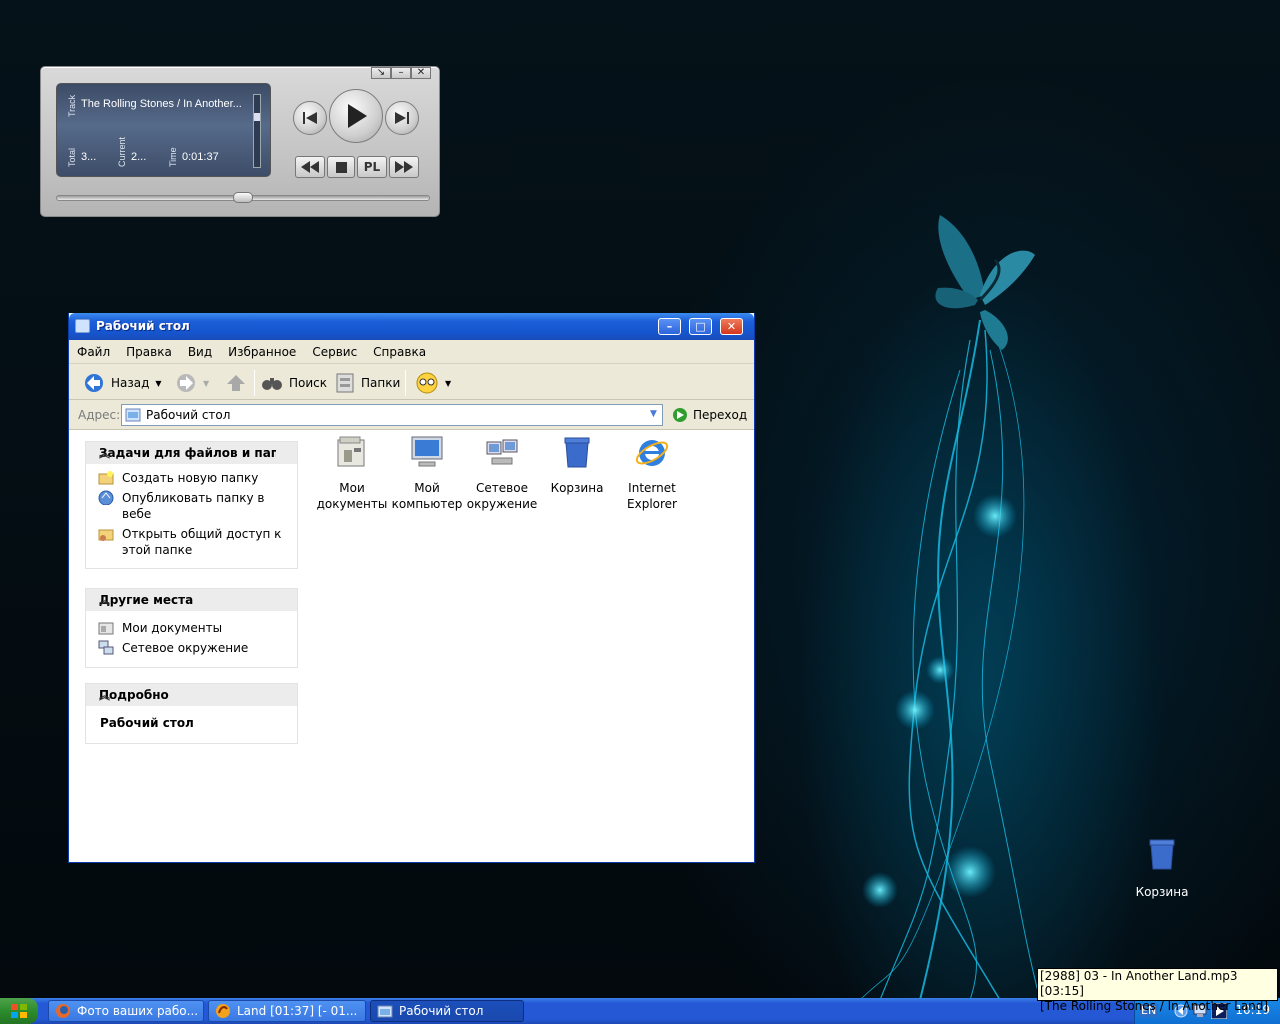 This screenshot has width=1280, height=1024. I want to click on search-button: Поиск, so click(294, 383).